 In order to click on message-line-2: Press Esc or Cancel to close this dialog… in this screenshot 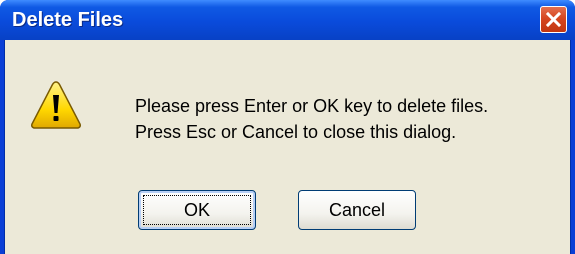, I will do `click(296, 132)`.